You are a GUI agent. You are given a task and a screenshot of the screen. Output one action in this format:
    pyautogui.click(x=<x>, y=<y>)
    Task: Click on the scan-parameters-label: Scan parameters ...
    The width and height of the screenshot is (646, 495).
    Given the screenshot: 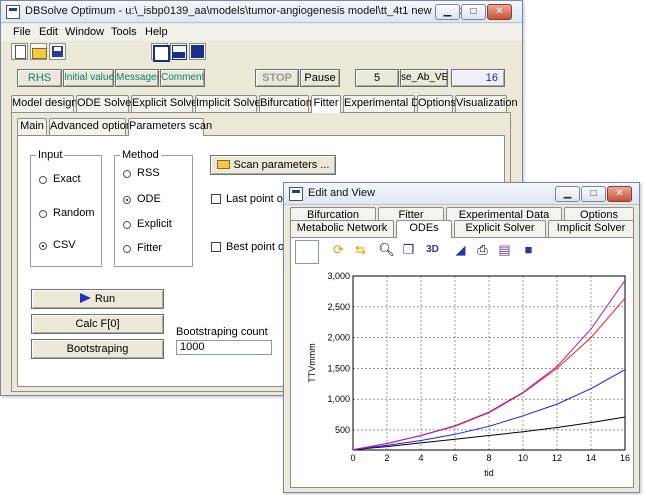 What is the action you would take?
    pyautogui.click(x=281, y=165)
    